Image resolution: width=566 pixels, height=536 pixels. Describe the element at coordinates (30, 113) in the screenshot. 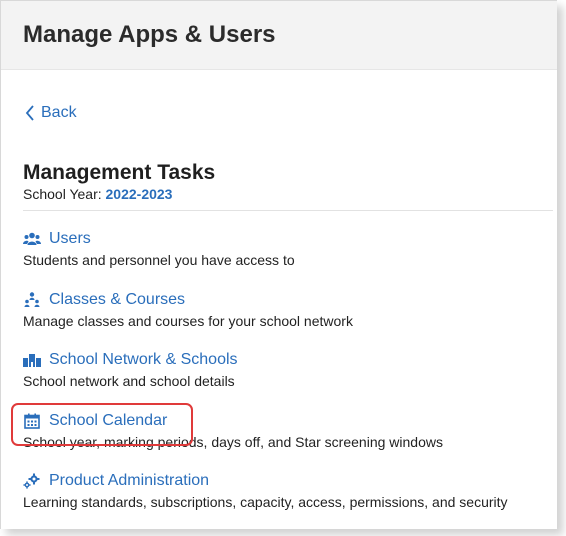

I see `chevron-left-icon` at that location.